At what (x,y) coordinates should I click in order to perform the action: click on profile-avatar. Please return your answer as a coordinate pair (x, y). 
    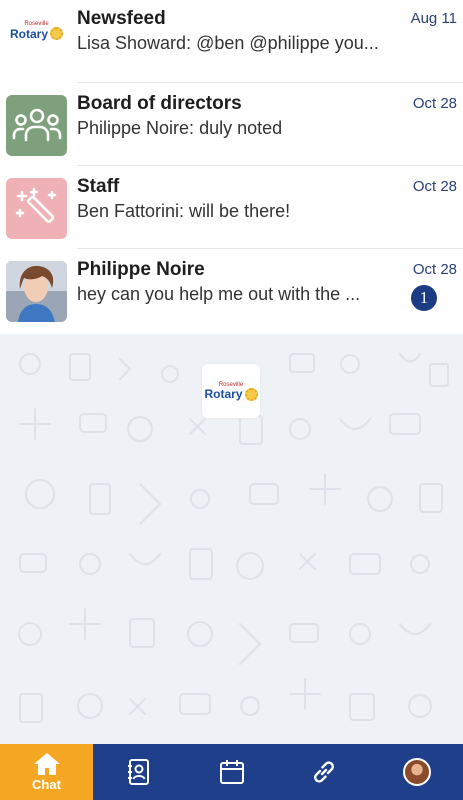
    Looking at the image, I should click on (416, 772).